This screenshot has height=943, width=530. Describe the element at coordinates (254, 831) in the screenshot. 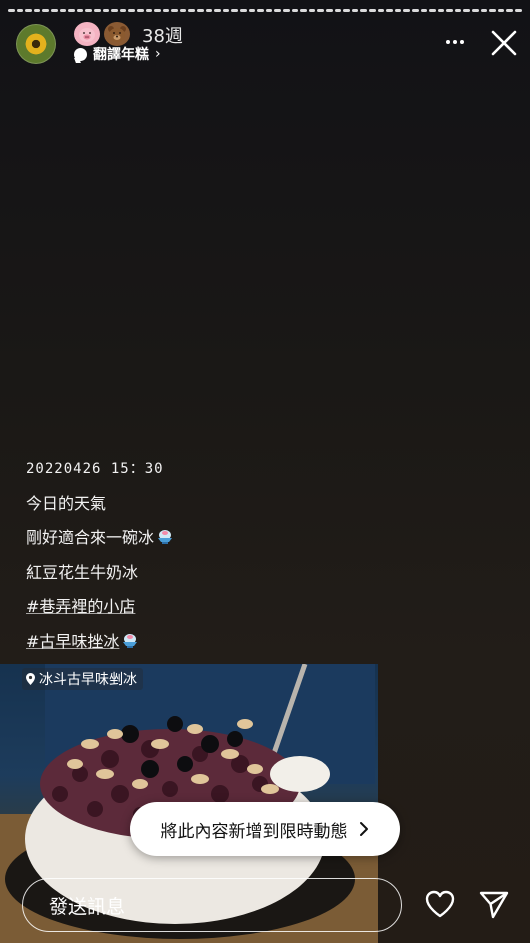

I see `add-to-story-label: 將此內容新增到限時動態` at that location.